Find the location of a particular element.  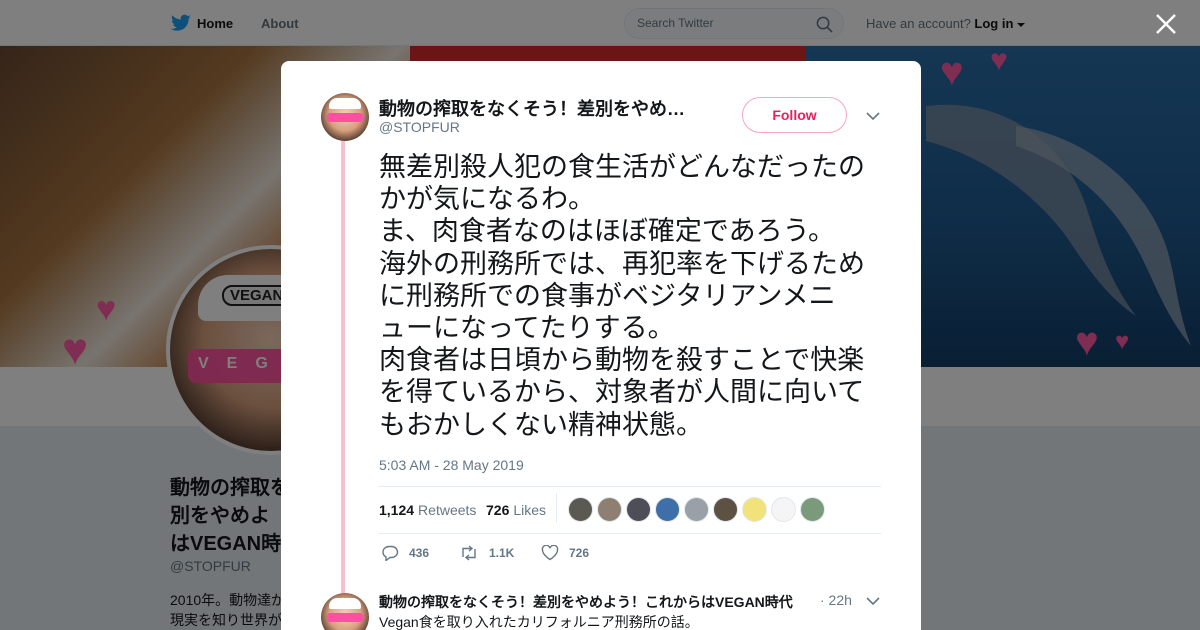

reply-text: Vegan食を取り入れたカリフォルニア刑務所の話。 is located at coordinates (539, 622).